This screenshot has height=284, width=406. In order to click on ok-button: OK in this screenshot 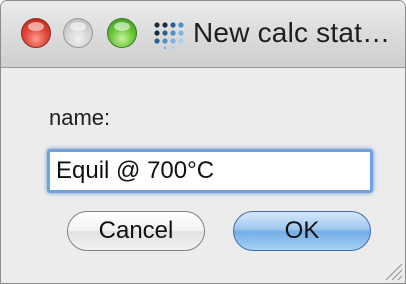, I will do `click(302, 231)`.